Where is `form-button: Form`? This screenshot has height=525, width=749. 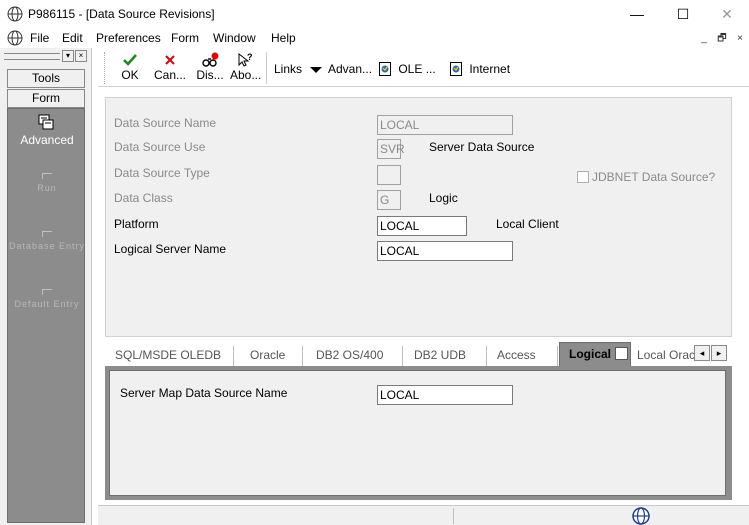
form-button: Form is located at coordinates (46, 98).